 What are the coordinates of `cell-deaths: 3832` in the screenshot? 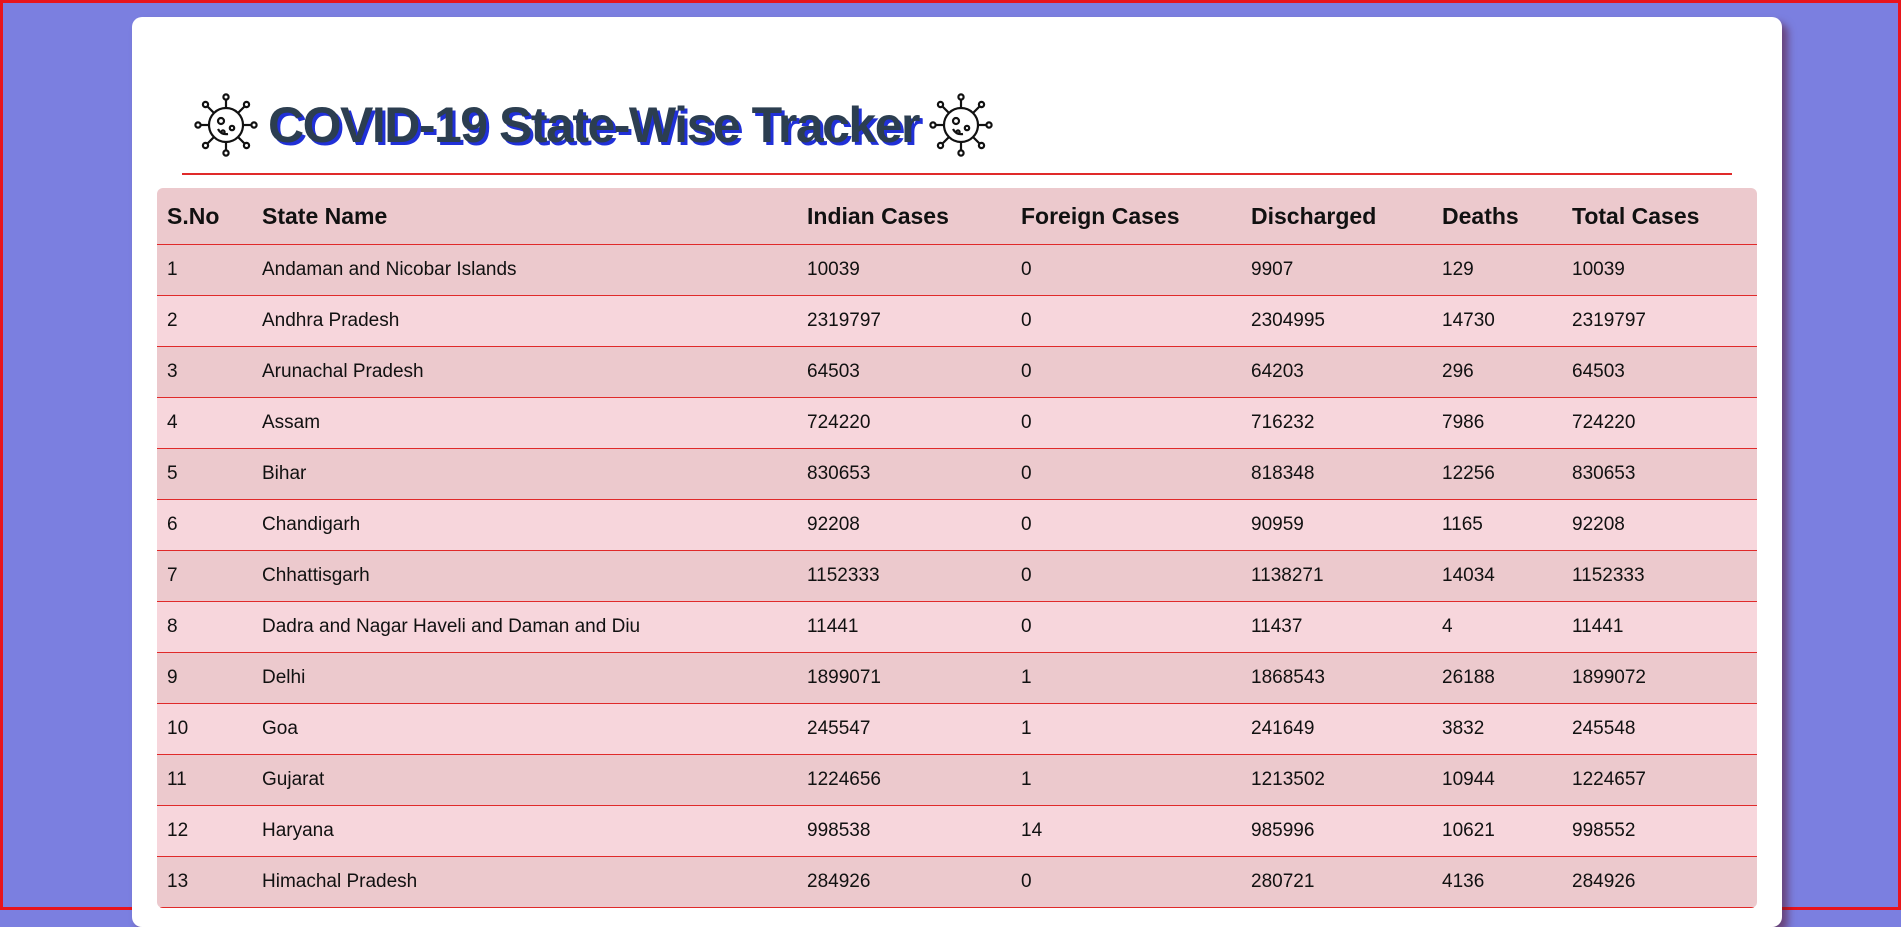 It's located at (1497, 729).